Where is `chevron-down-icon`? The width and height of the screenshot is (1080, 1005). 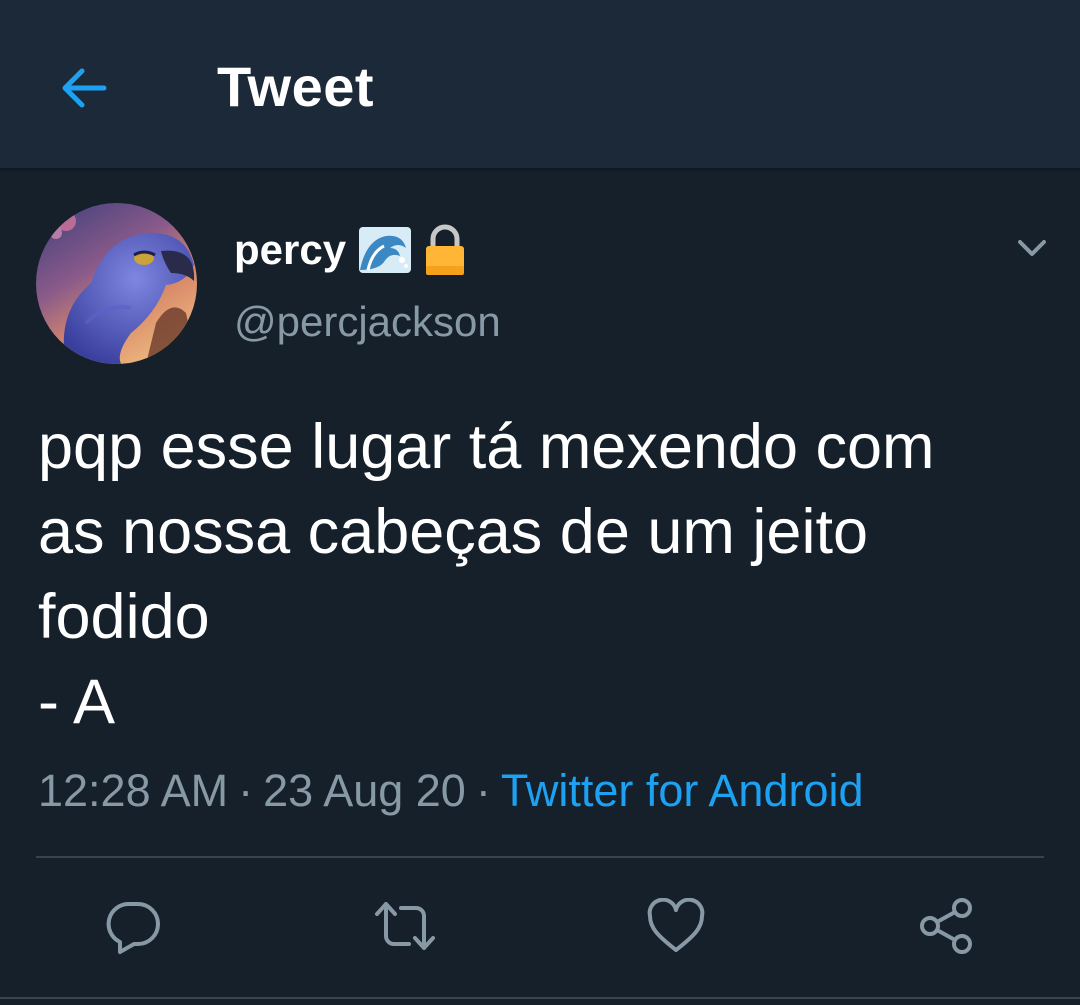
chevron-down-icon is located at coordinates (1032, 248).